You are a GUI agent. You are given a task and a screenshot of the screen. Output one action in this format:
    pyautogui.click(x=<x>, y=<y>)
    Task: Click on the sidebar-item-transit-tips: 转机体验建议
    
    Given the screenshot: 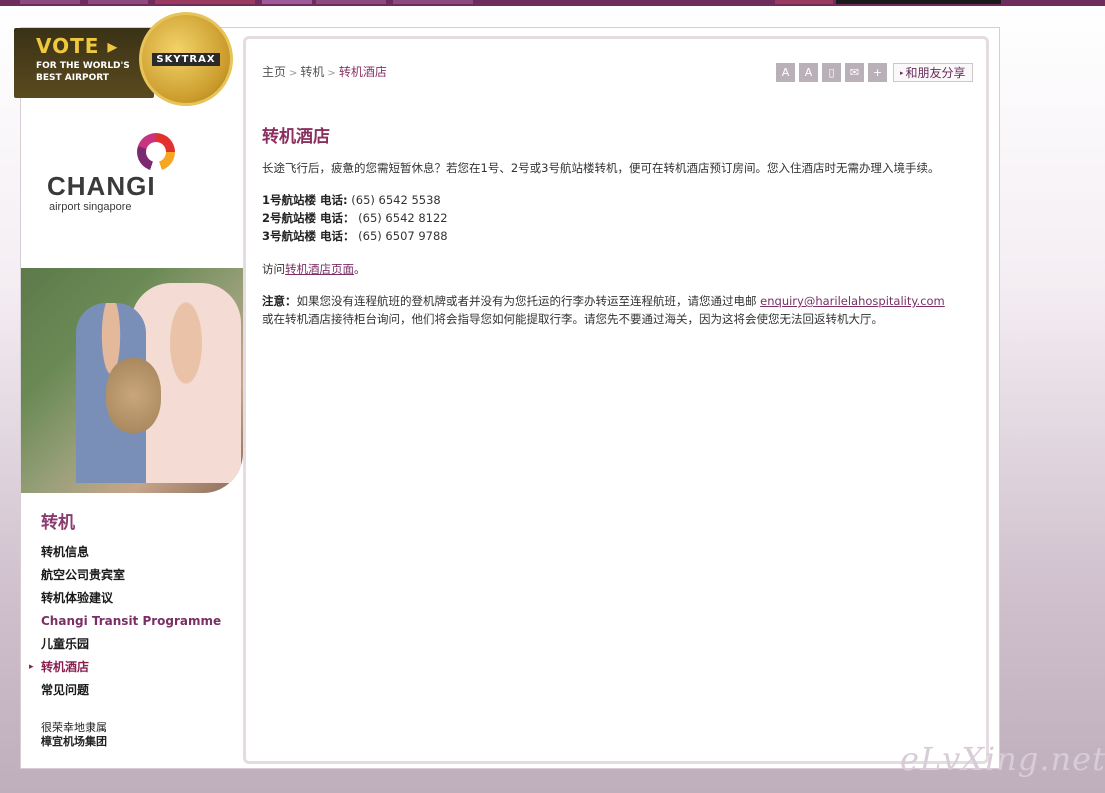 What is the action you would take?
    pyautogui.click(x=131, y=598)
    